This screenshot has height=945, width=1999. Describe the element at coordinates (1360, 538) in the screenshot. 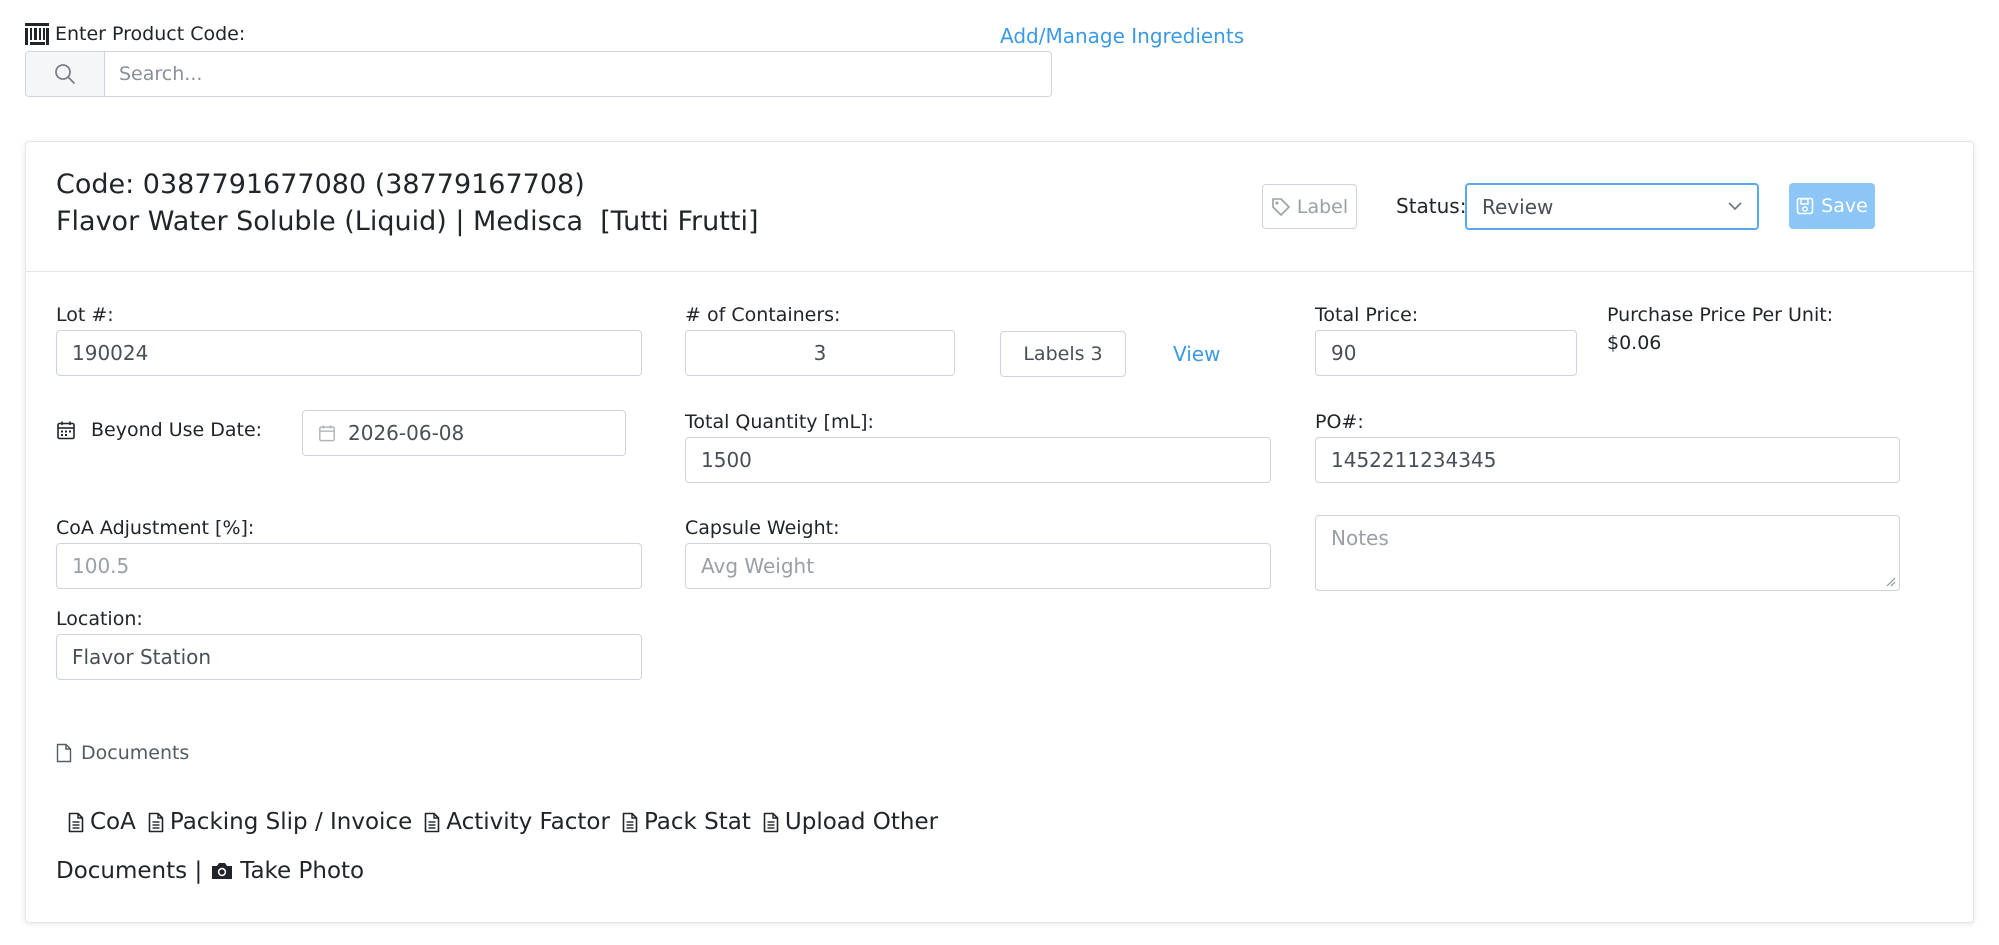

I see `notes-placeholder: Notes` at that location.